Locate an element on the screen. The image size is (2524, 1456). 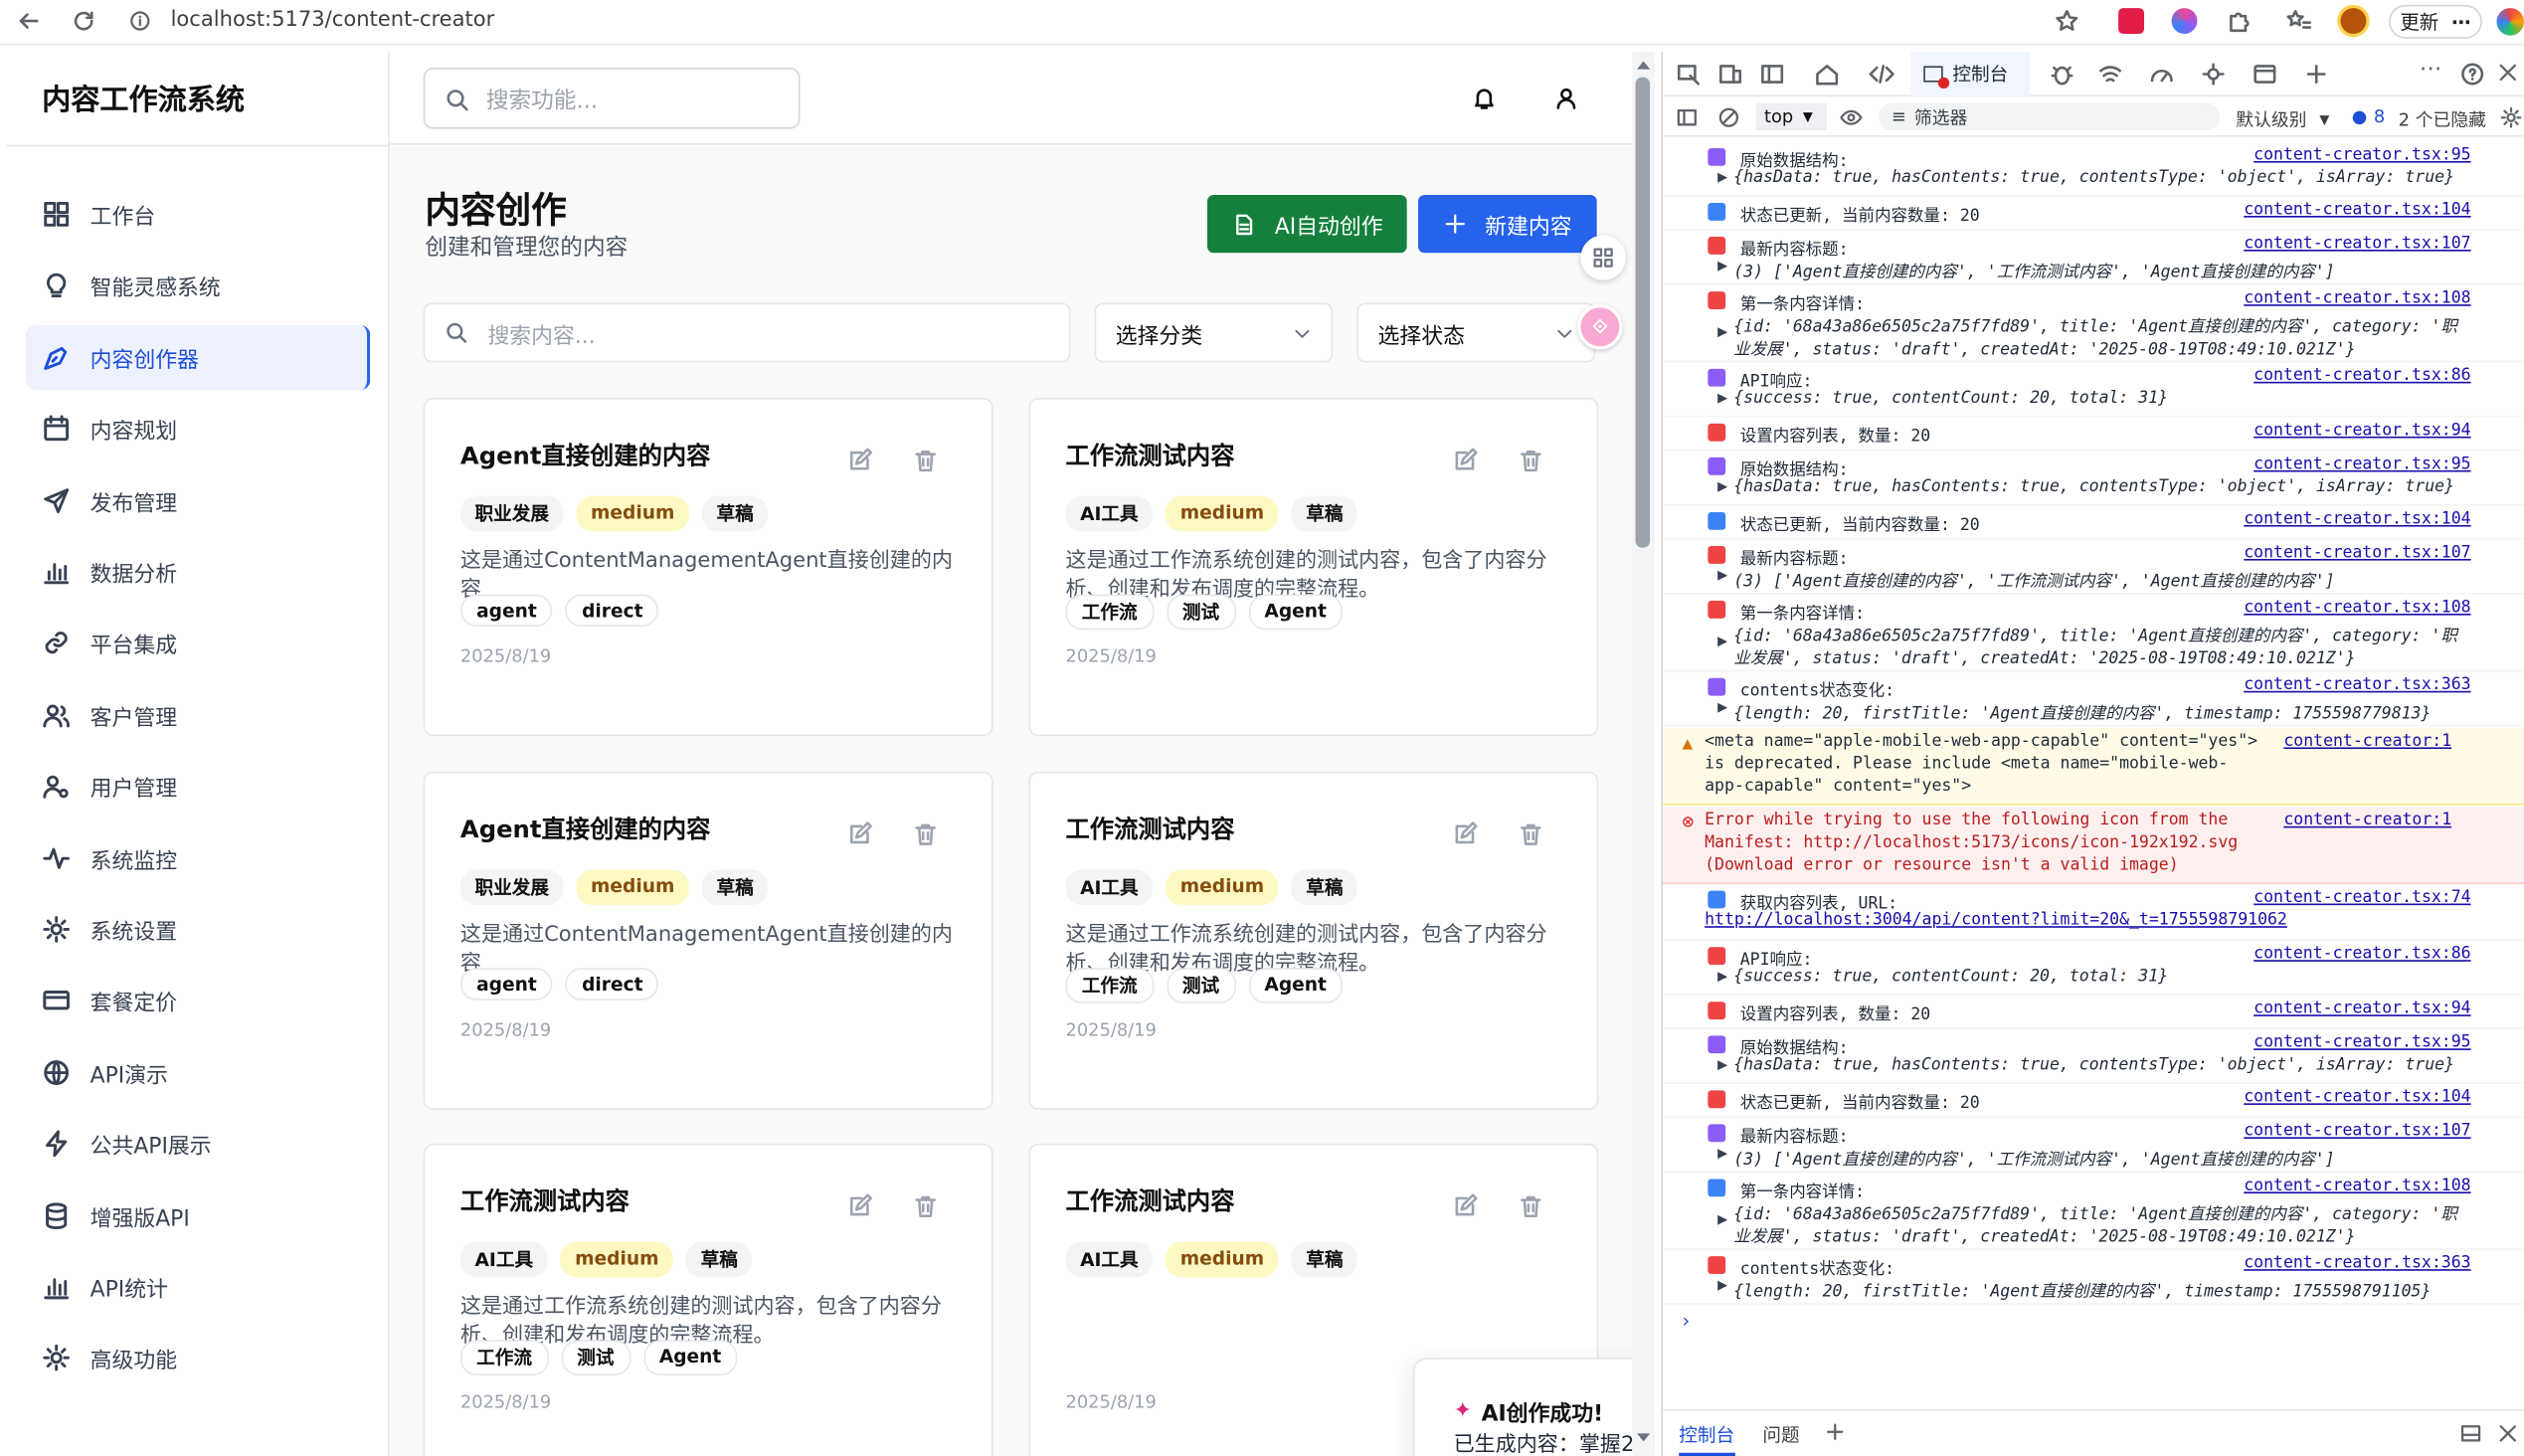
scroll-up-arrow-icon is located at coordinates (1644, 65).